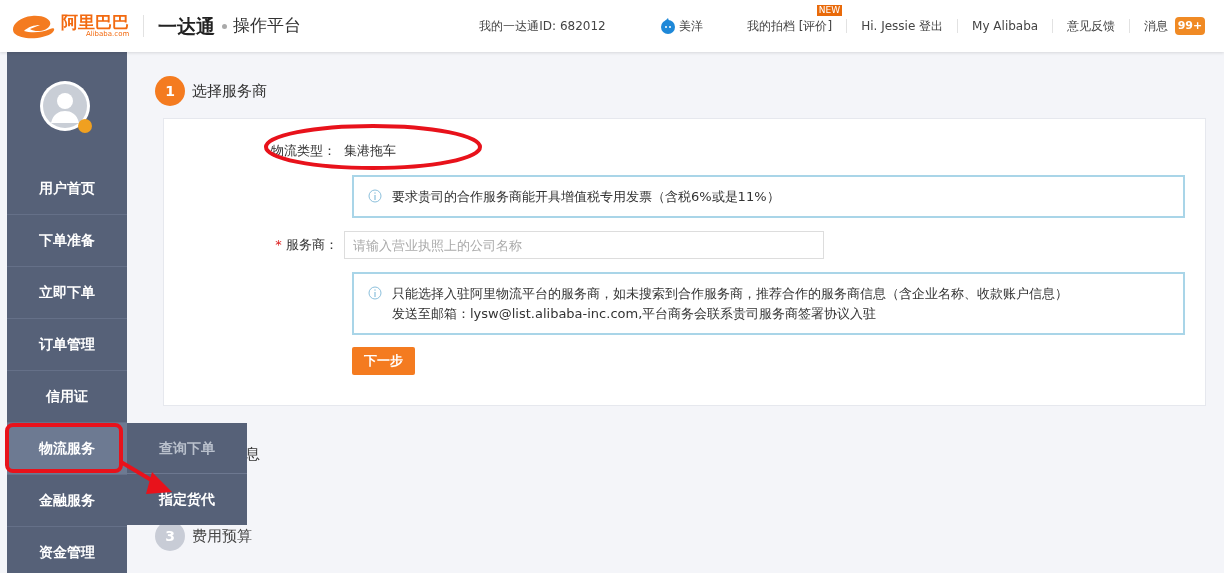  I want to click on sidebar-item: 订单管理, so click(67, 345).